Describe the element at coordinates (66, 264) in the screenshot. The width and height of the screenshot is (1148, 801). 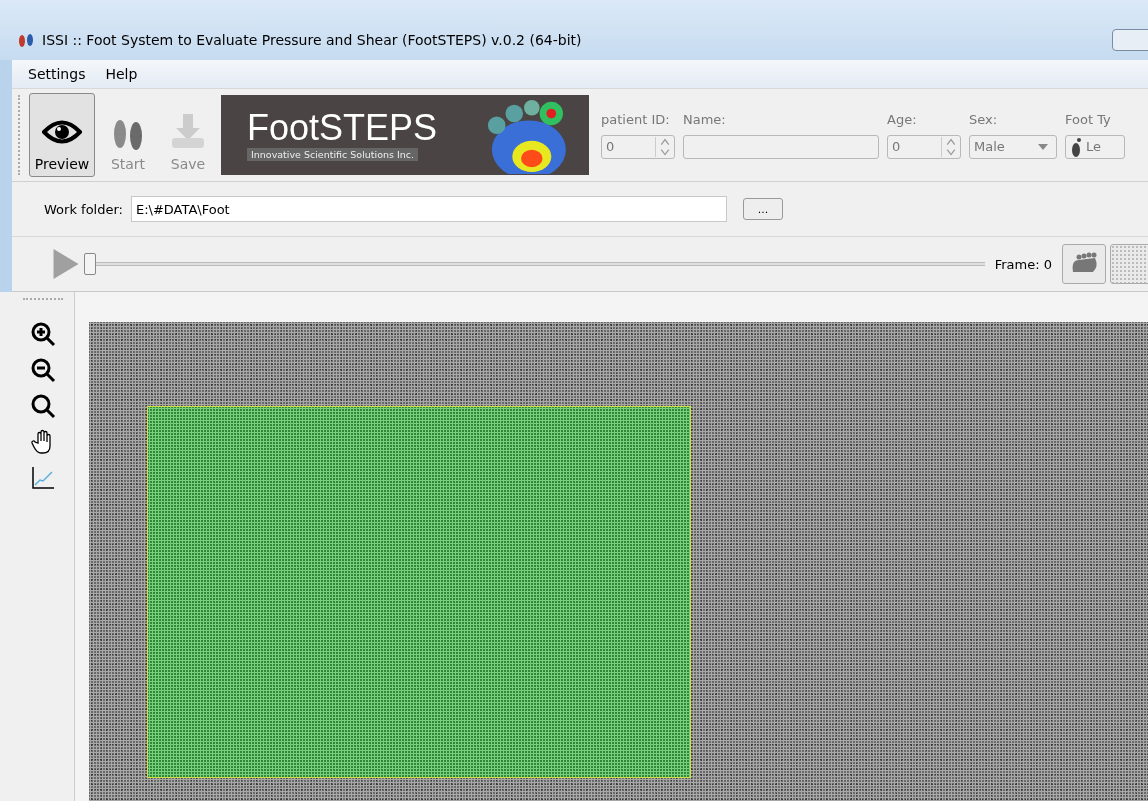
I see `play-icon` at that location.